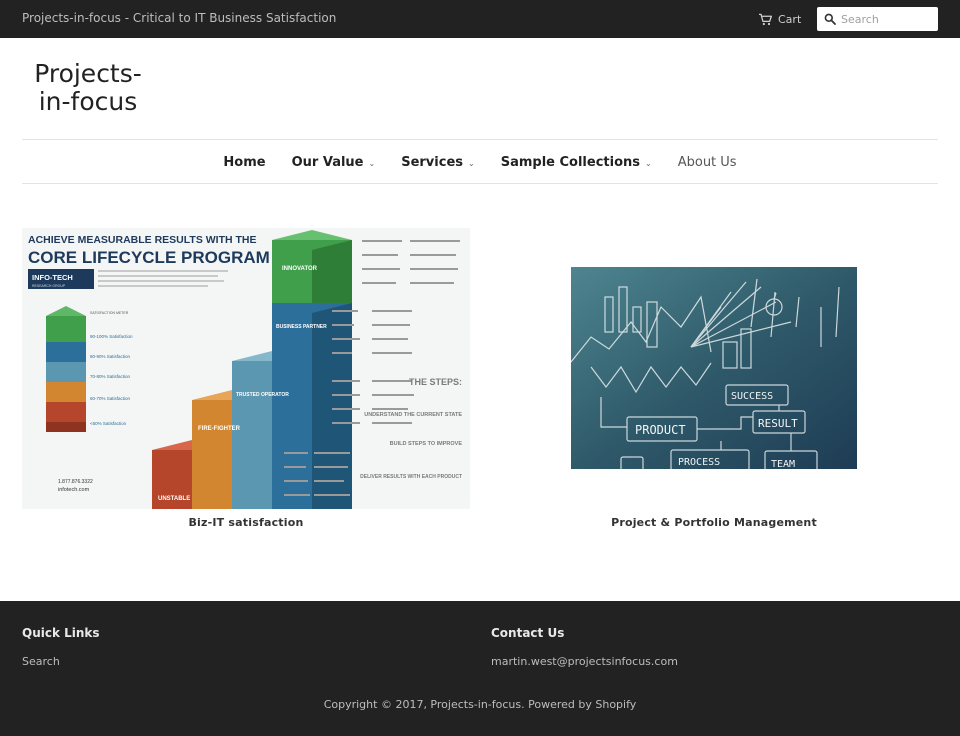  I want to click on meter-level: 90-100% Satisfaction, so click(111, 336).